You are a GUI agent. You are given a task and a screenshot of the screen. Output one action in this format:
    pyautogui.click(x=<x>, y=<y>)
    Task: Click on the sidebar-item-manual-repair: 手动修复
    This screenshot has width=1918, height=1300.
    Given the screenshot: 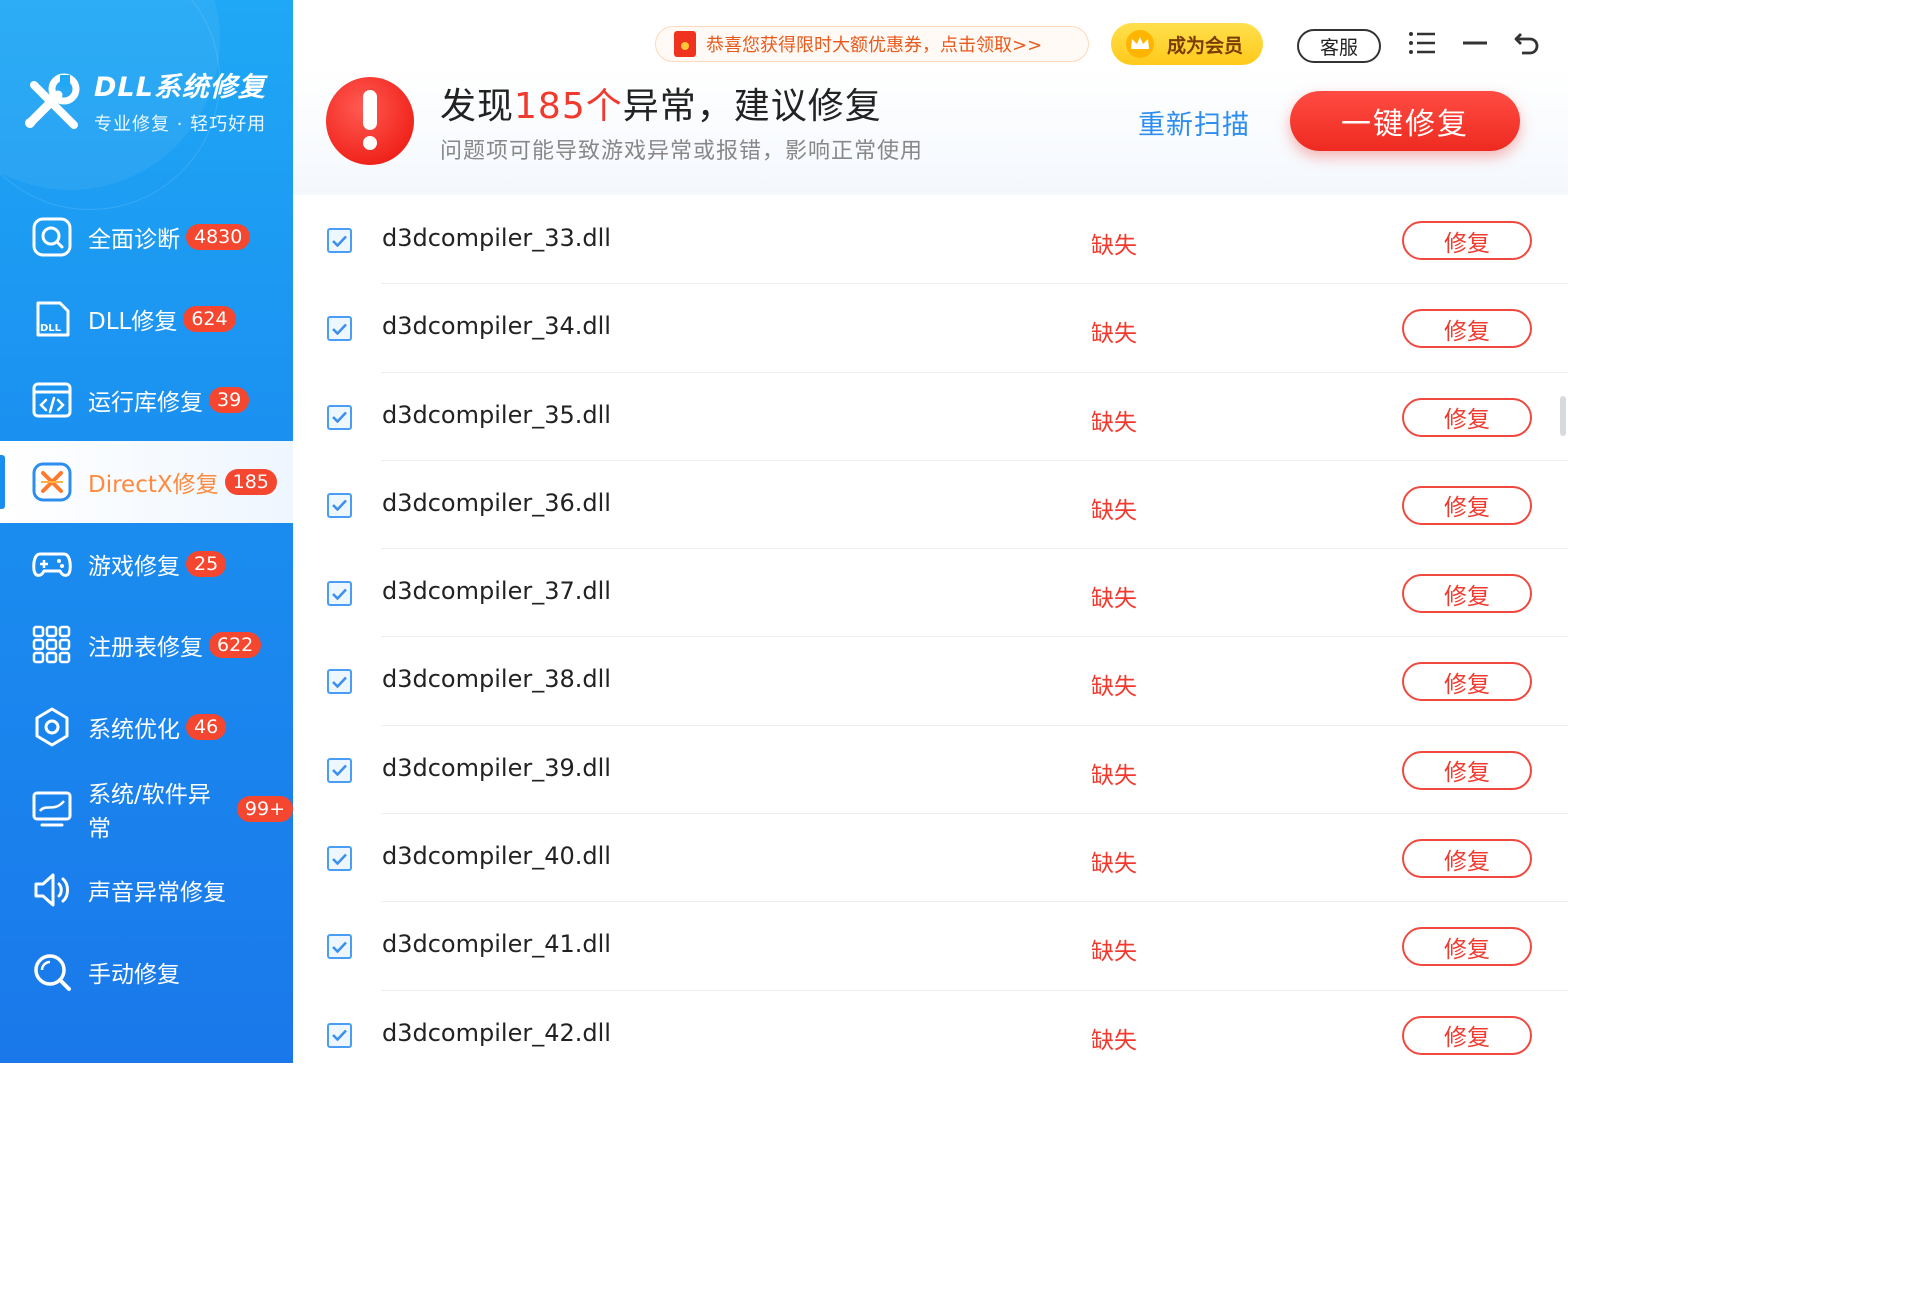 What is the action you would take?
    pyautogui.click(x=146, y=972)
    